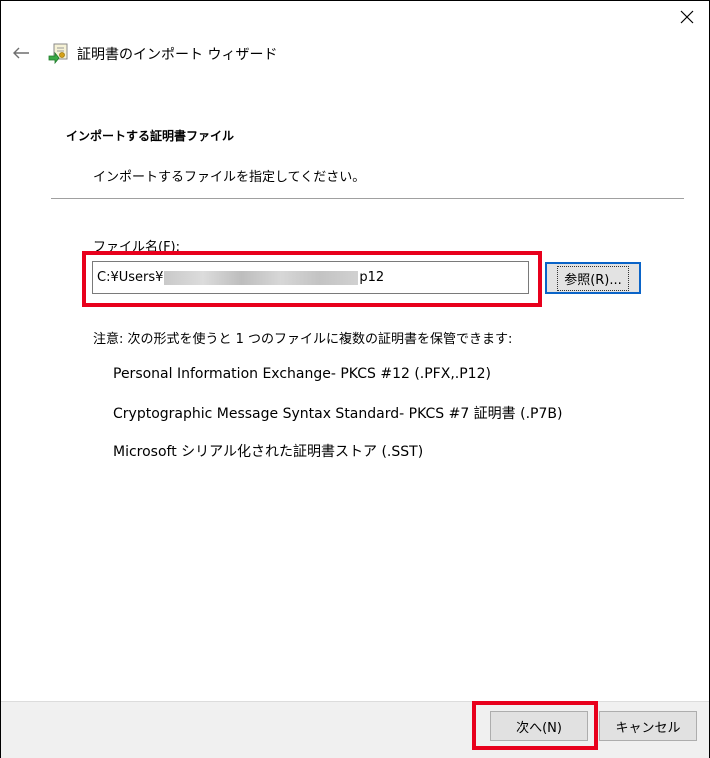 The height and width of the screenshot is (758, 710). What do you see at coordinates (58, 53) in the screenshot?
I see `certificate-wizard-icon` at bounding box center [58, 53].